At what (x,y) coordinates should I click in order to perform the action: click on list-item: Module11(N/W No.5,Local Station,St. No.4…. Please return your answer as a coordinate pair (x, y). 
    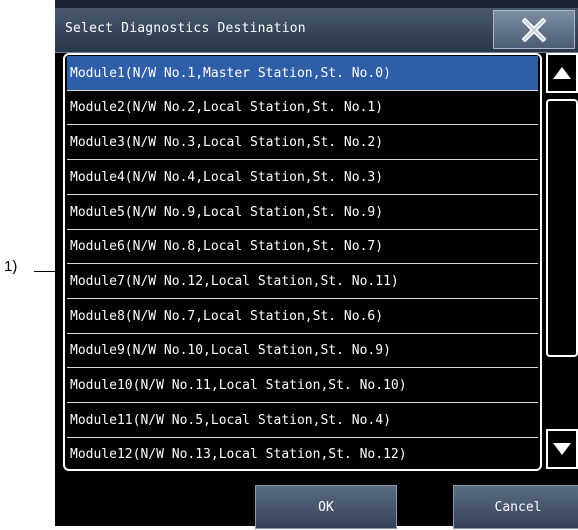
    Looking at the image, I should click on (302, 420).